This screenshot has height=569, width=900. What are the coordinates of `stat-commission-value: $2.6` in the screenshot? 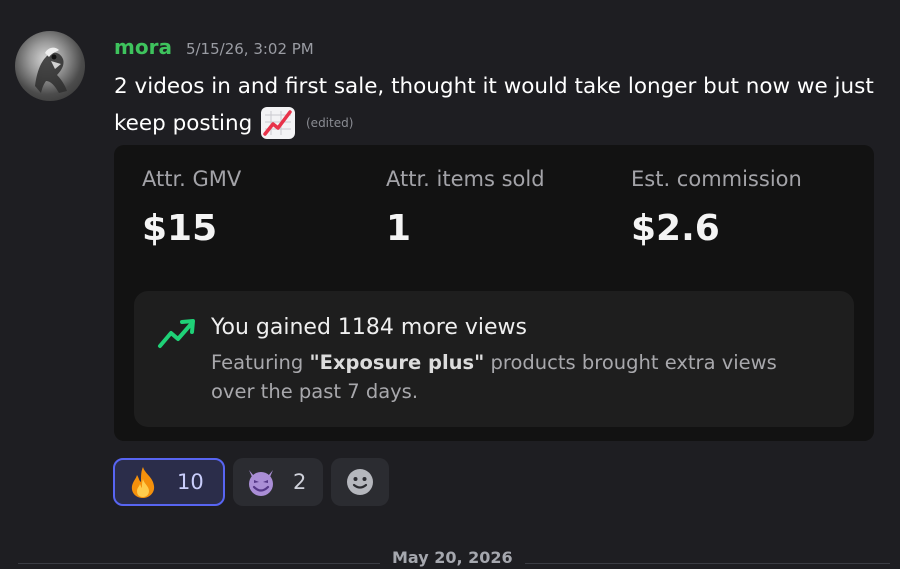 It's located at (675, 228).